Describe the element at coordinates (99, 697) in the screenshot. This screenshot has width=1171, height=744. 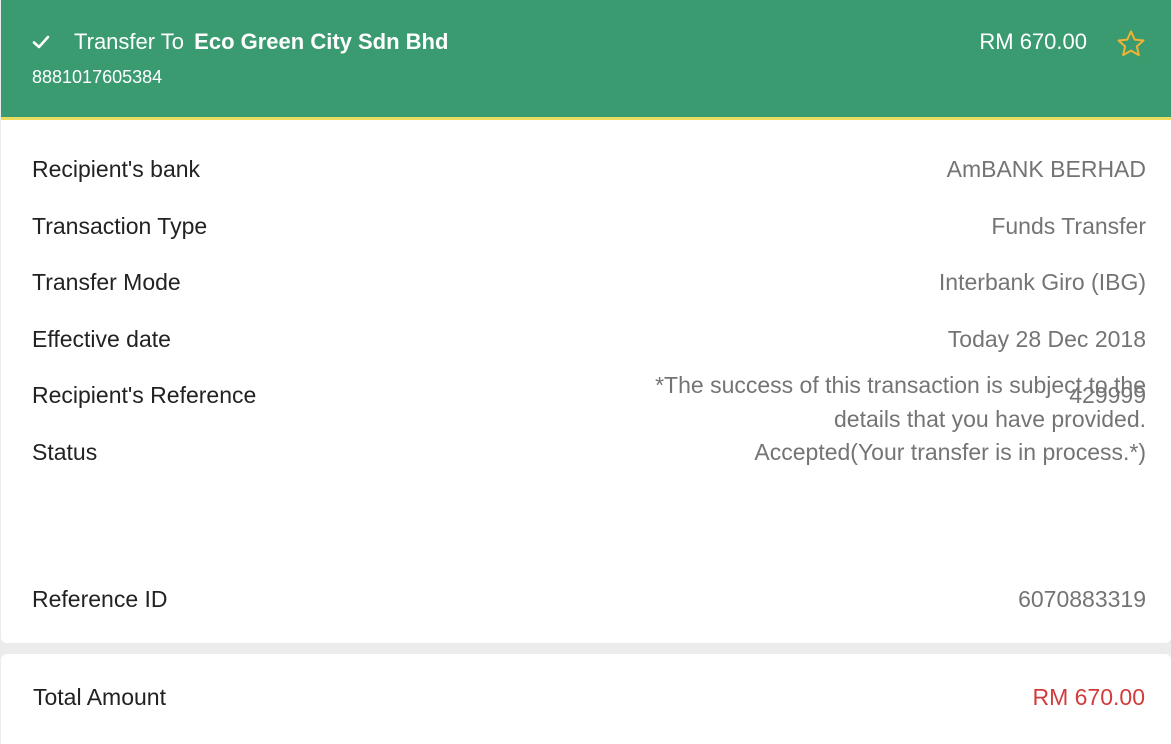
I see `total-amount-label: Total Amount` at that location.